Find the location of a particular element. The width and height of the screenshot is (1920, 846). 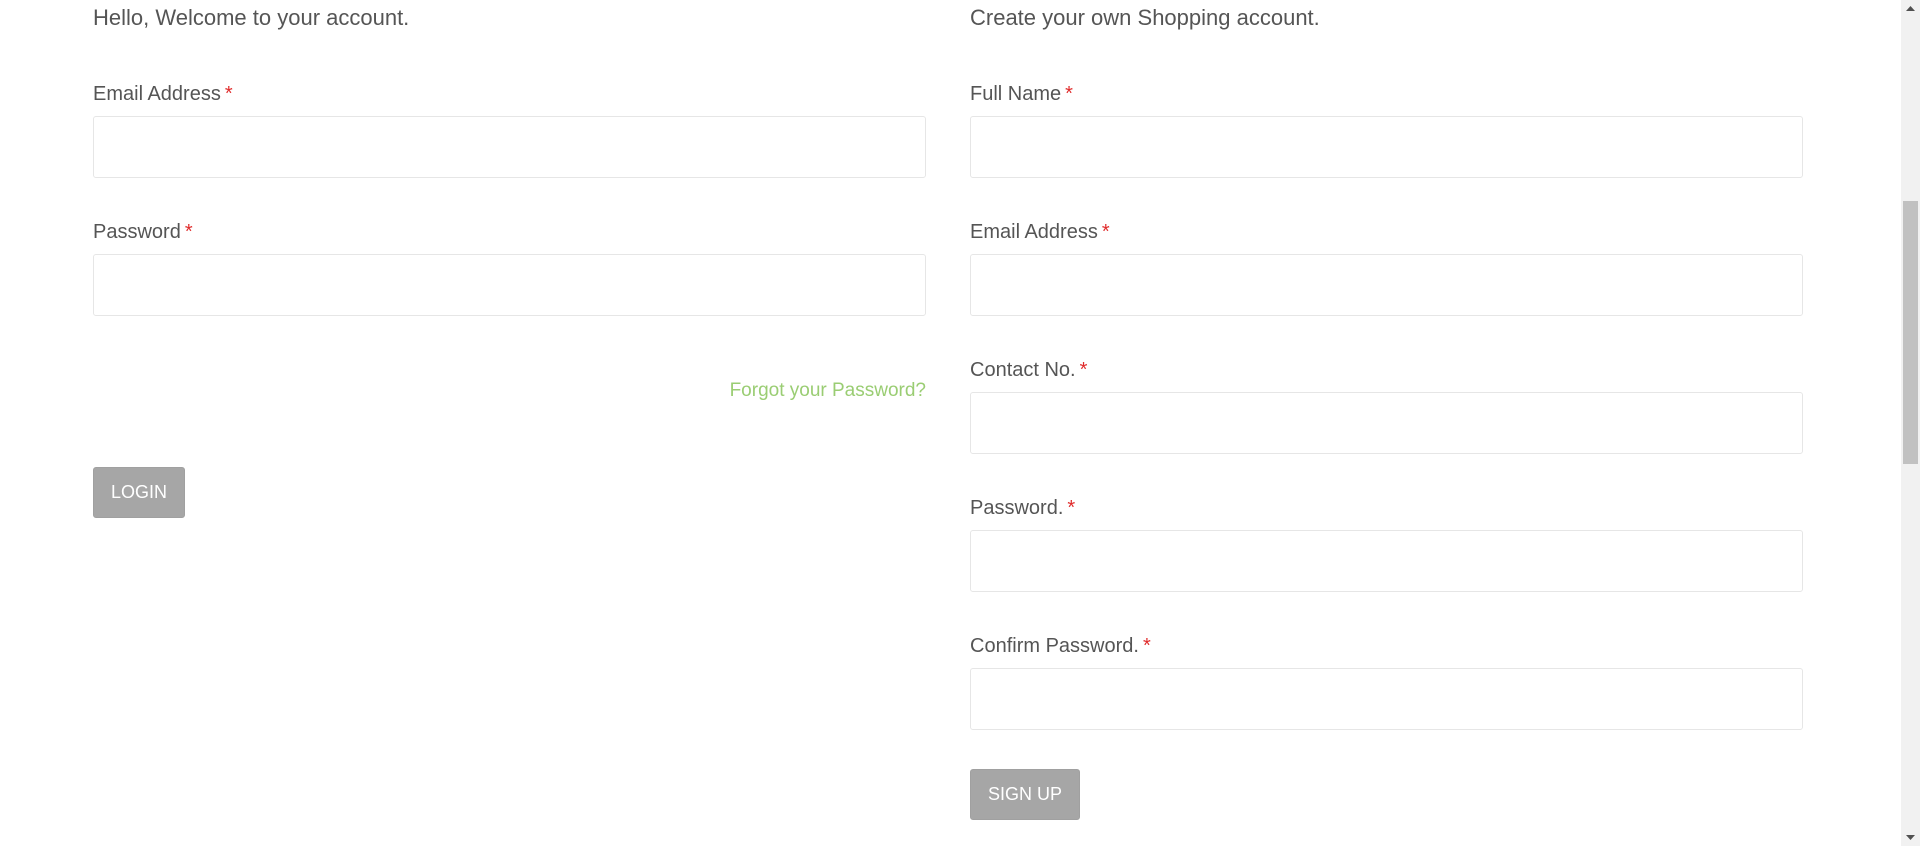

login-email-label: Email Address * is located at coordinates (163, 94).